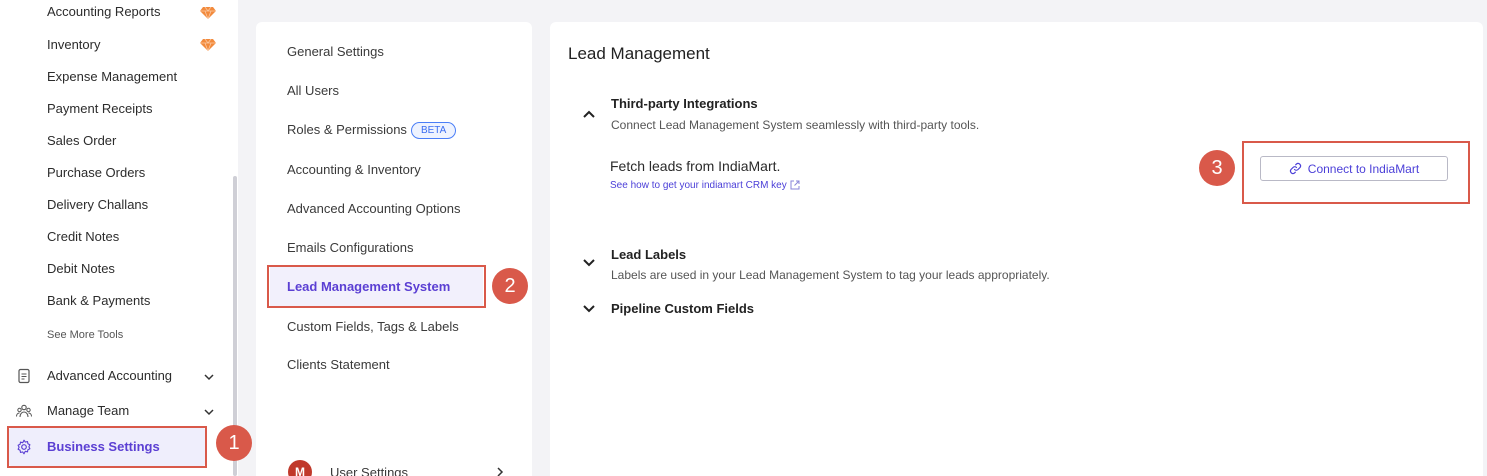  What do you see at coordinates (98, 301) in the screenshot?
I see `sidebar-item-bank-payments: Bank & Payments` at bounding box center [98, 301].